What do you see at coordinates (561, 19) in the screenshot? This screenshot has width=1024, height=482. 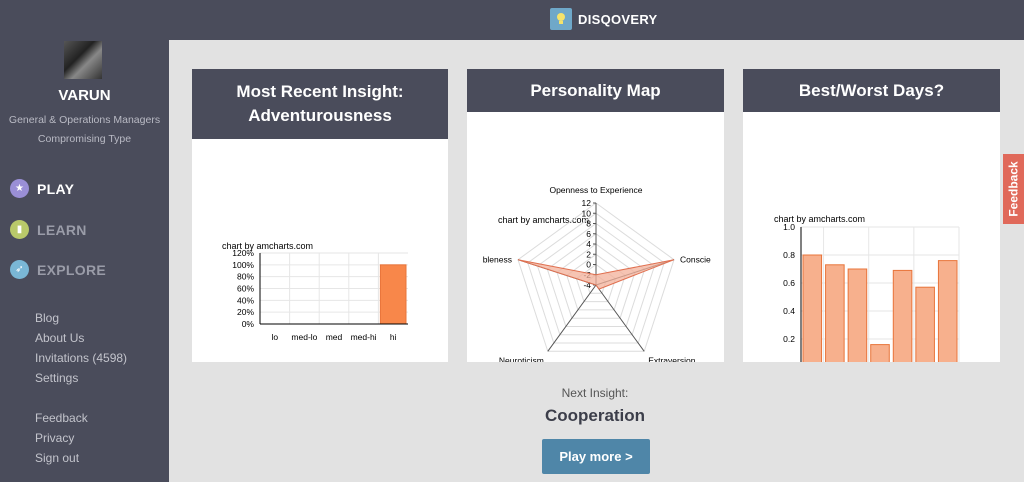 I see `lightbulb-icon` at bounding box center [561, 19].